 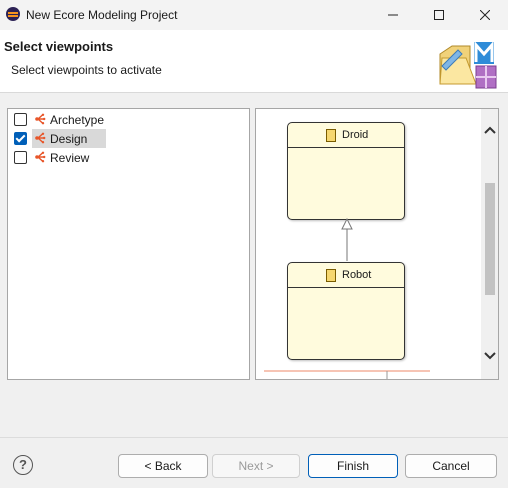 What do you see at coordinates (69, 139) in the screenshot?
I see `viewpoint-label: Design` at bounding box center [69, 139].